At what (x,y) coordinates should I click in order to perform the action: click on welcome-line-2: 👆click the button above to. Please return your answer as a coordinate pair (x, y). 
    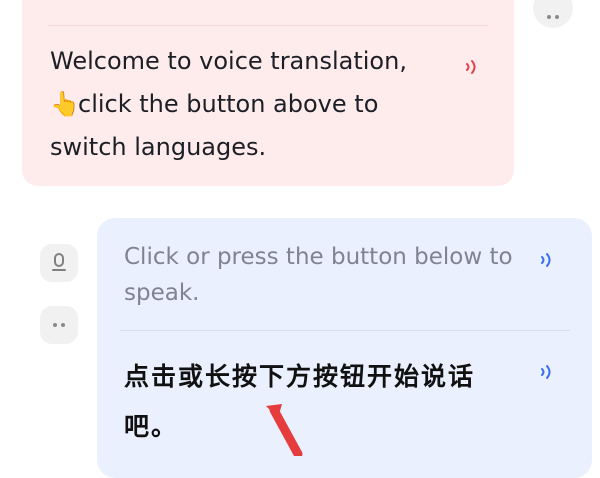
    Looking at the image, I should click on (250, 104).